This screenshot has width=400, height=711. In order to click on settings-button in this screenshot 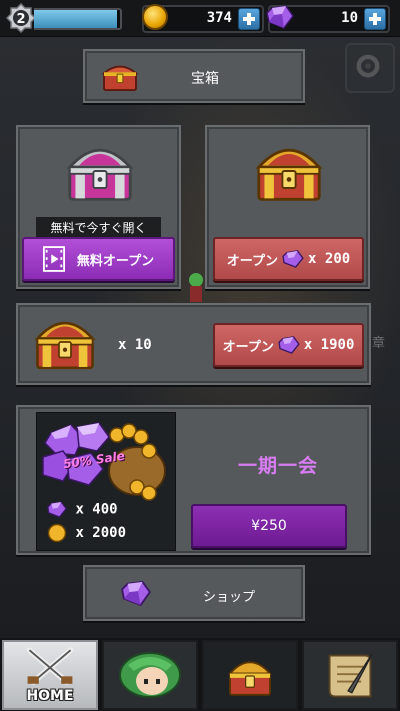, I will do `click(370, 68)`.